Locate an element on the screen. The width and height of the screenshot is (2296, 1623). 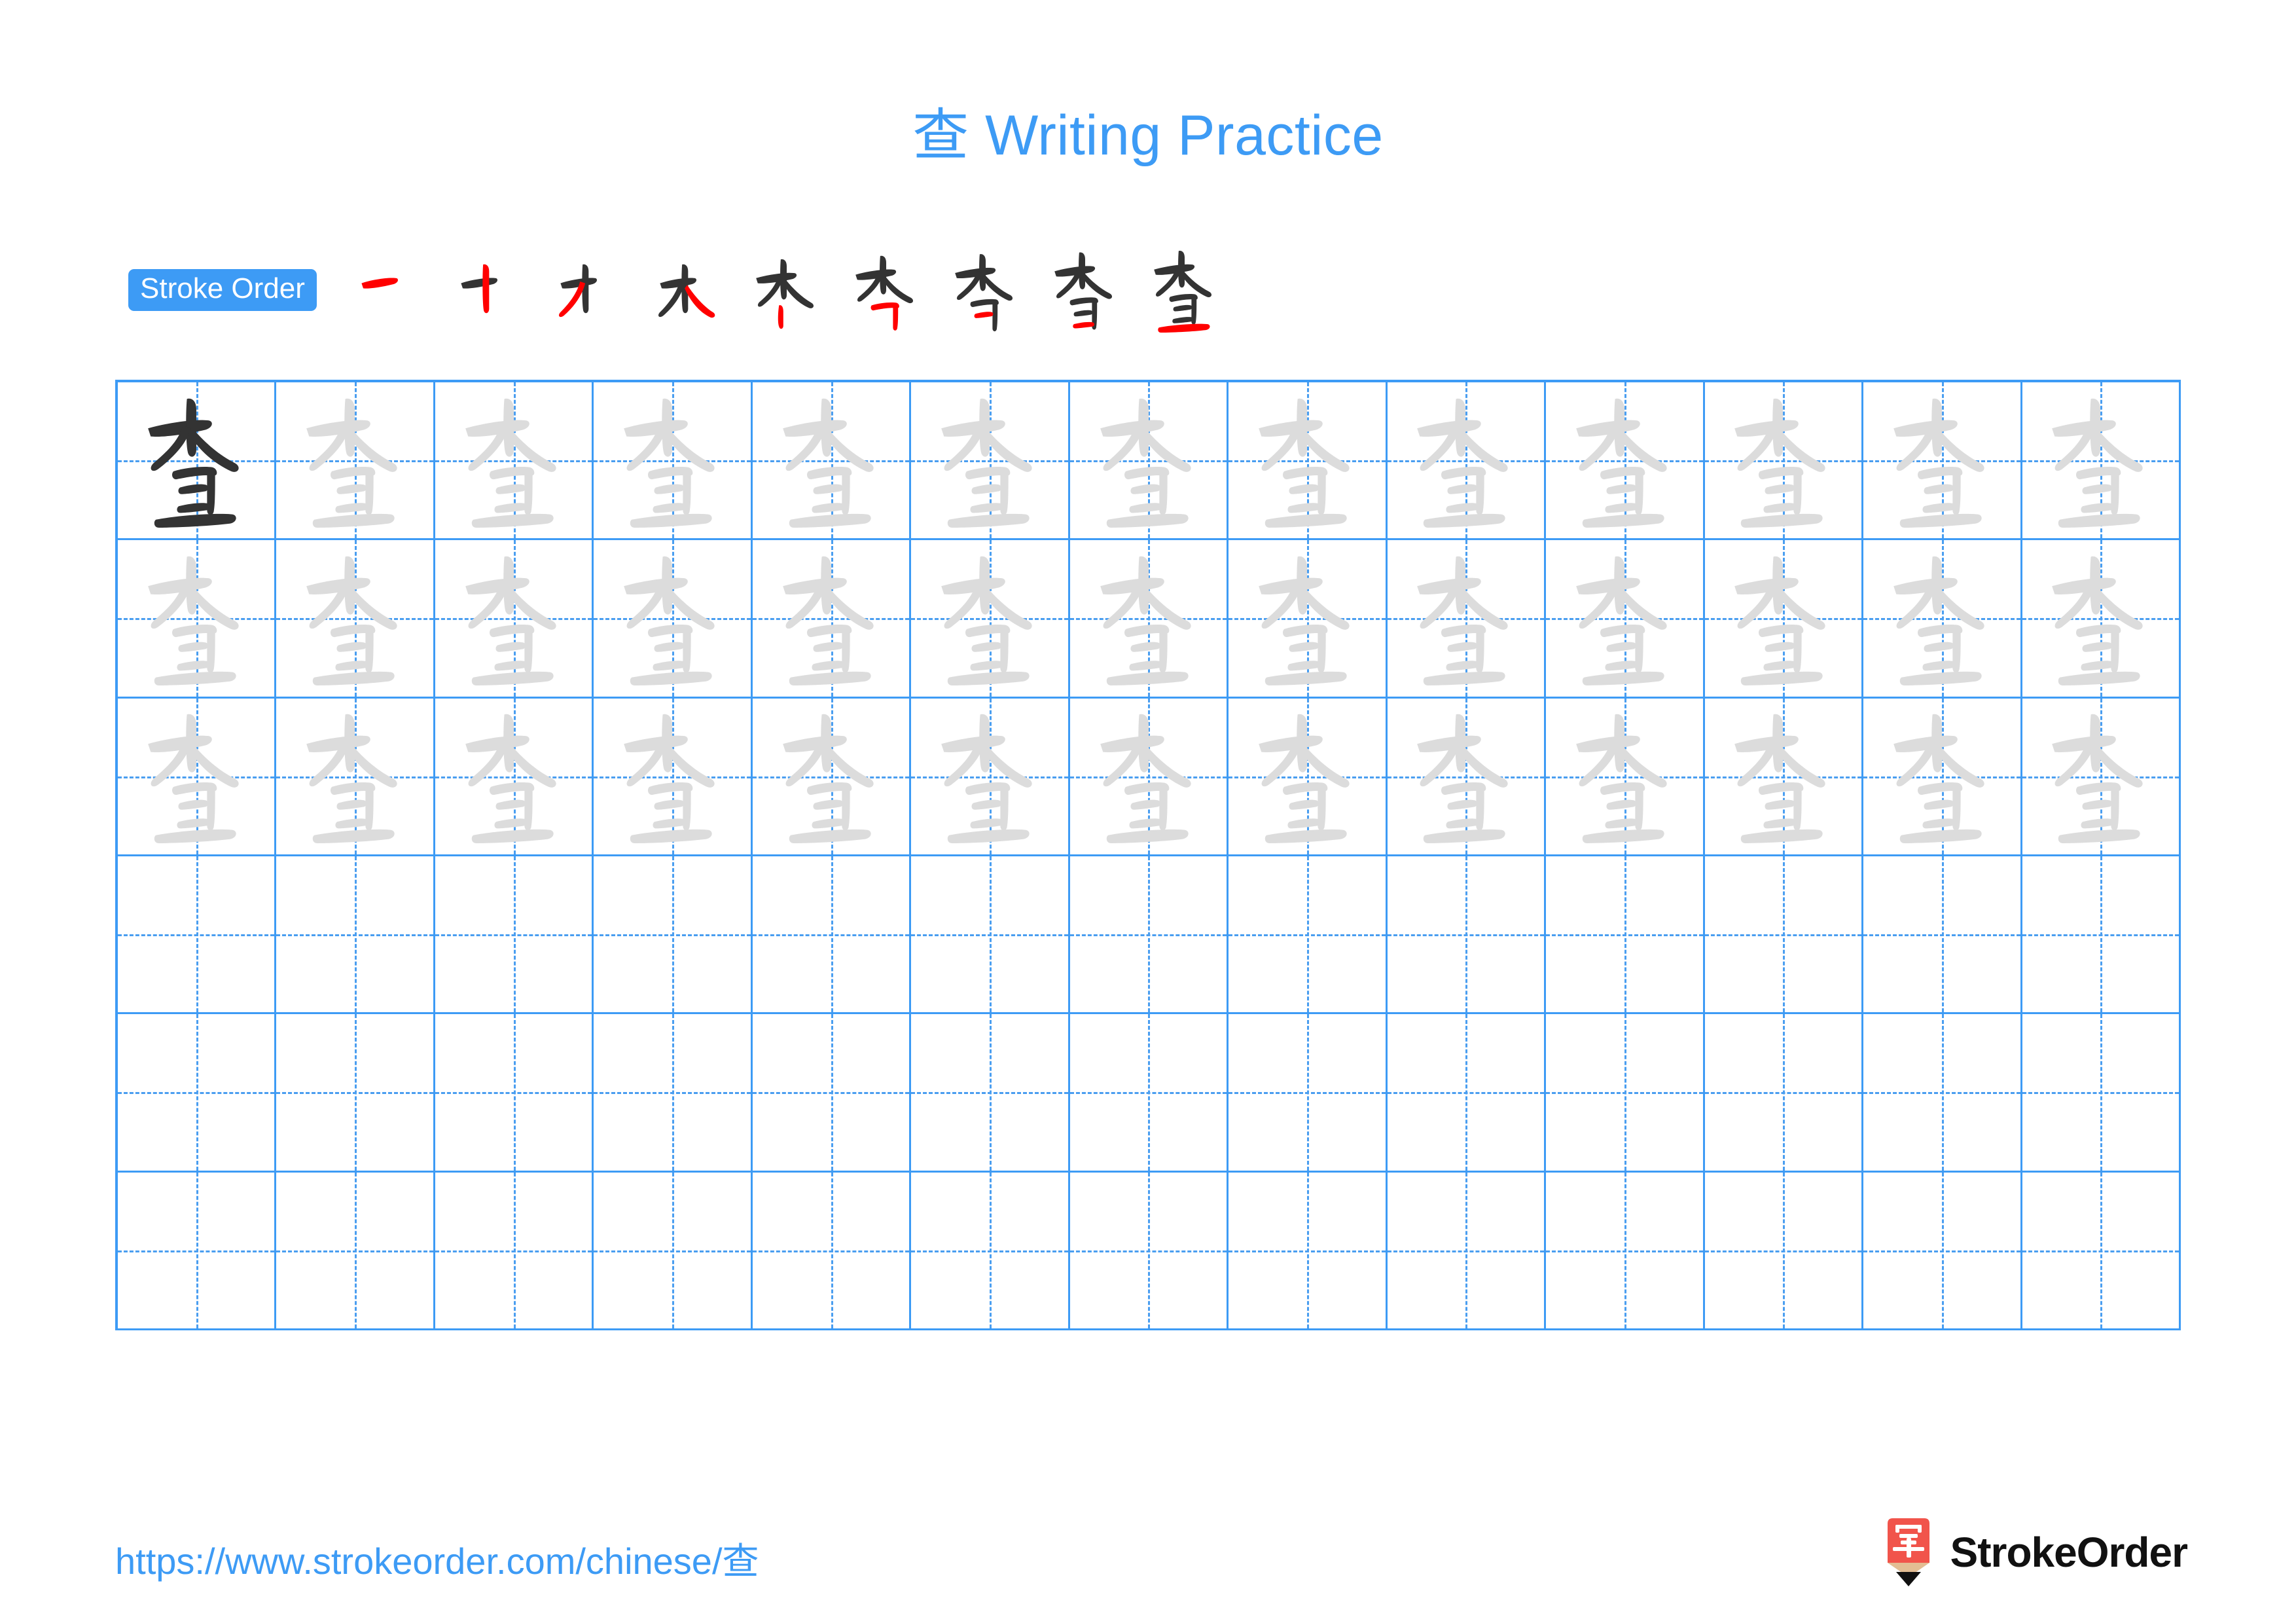
brand-name: StrokeOrder is located at coordinates (2069, 1552).